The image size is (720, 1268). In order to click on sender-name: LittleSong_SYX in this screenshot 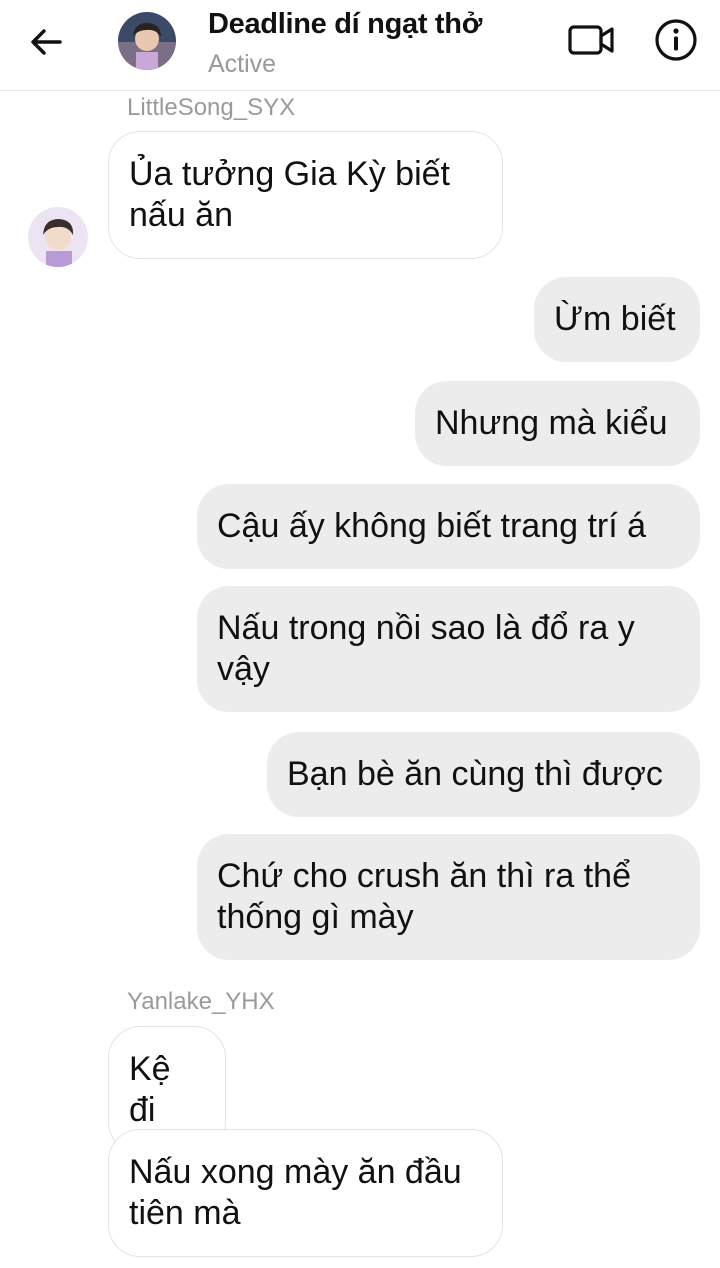, I will do `click(211, 107)`.